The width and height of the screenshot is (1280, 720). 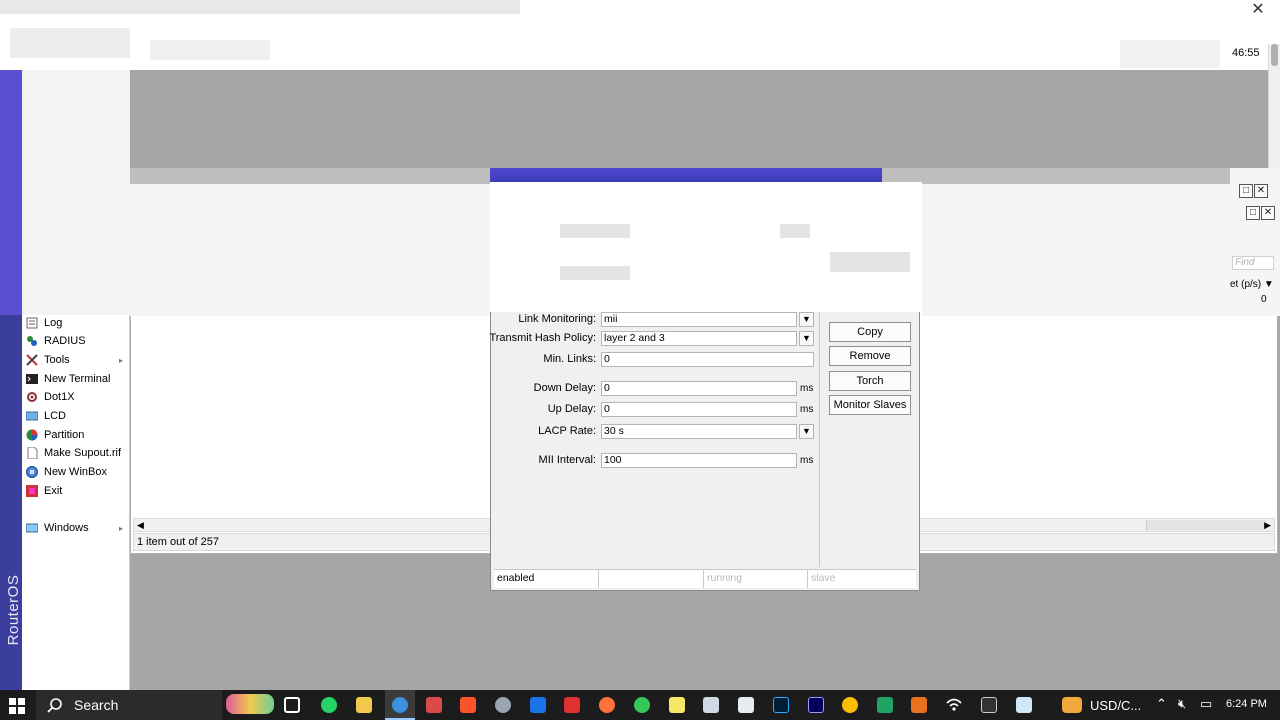 I want to click on blurred-menu-area, so click(x=76, y=192).